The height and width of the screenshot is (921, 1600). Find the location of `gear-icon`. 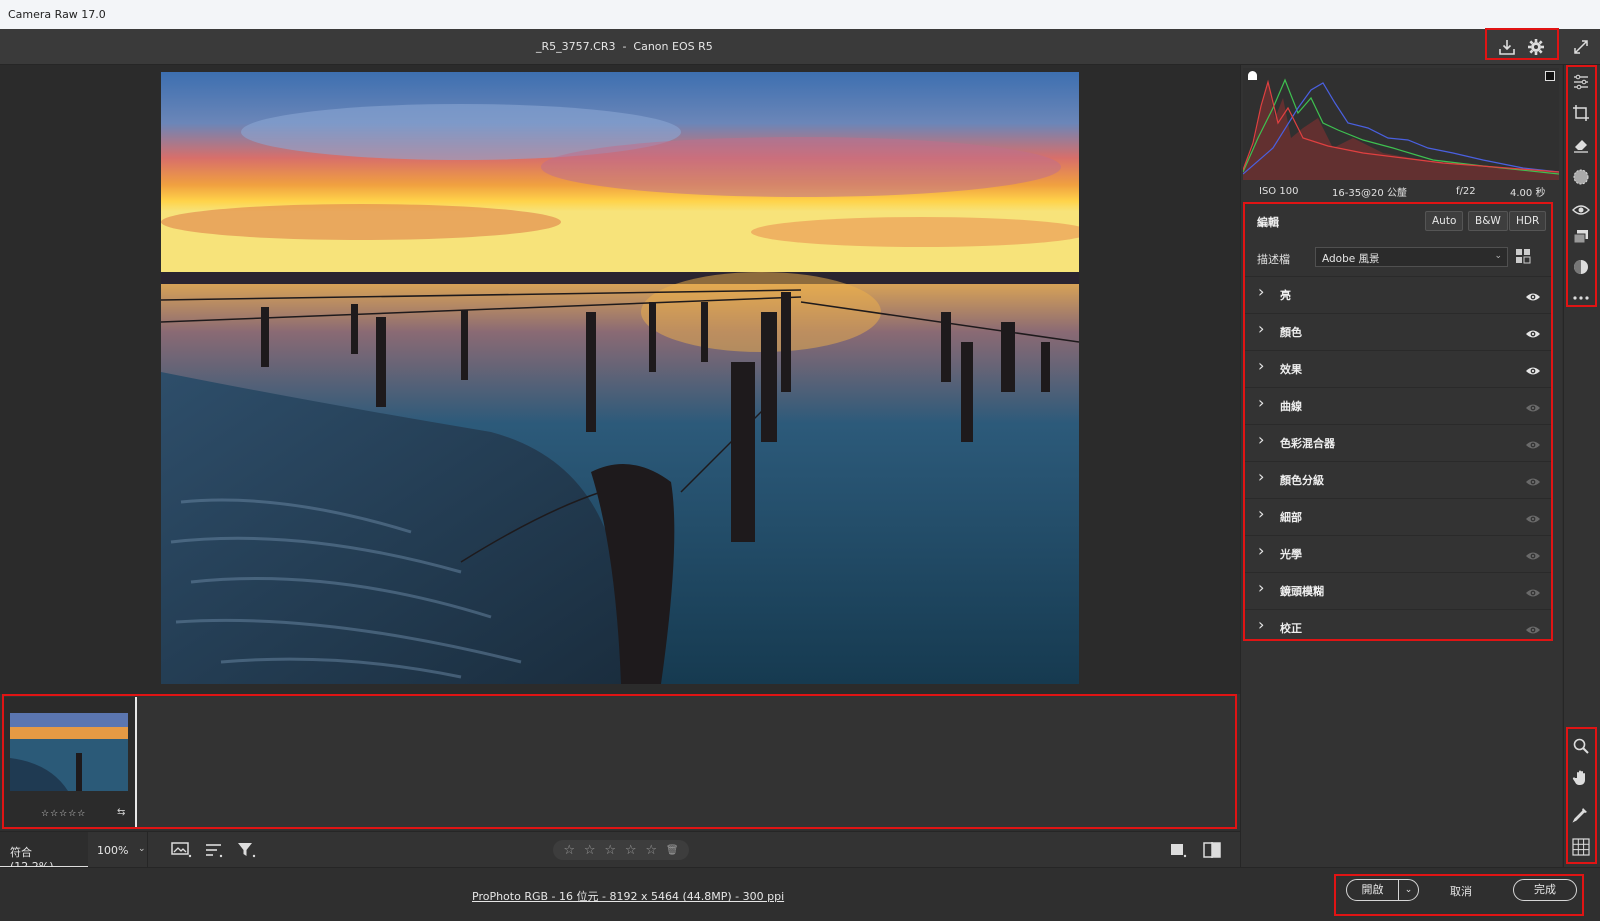

gear-icon is located at coordinates (1536, 47).